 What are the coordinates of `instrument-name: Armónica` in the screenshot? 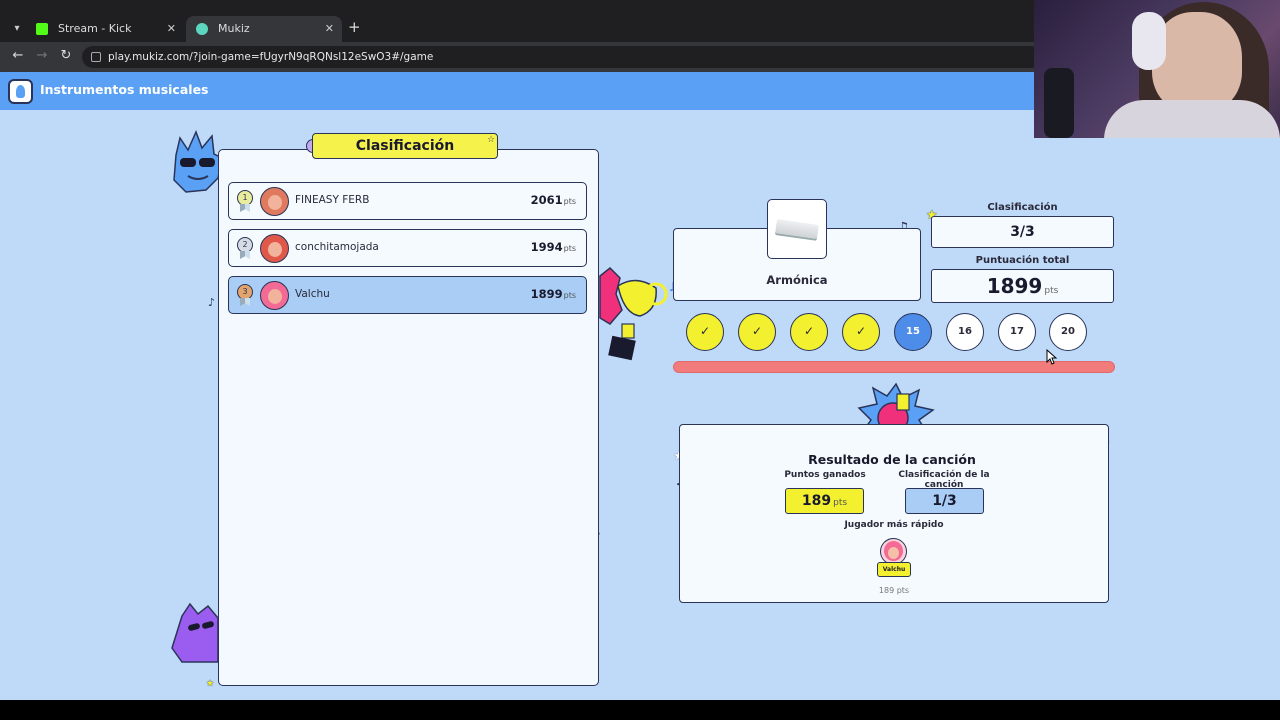 It's located at (797, 280).